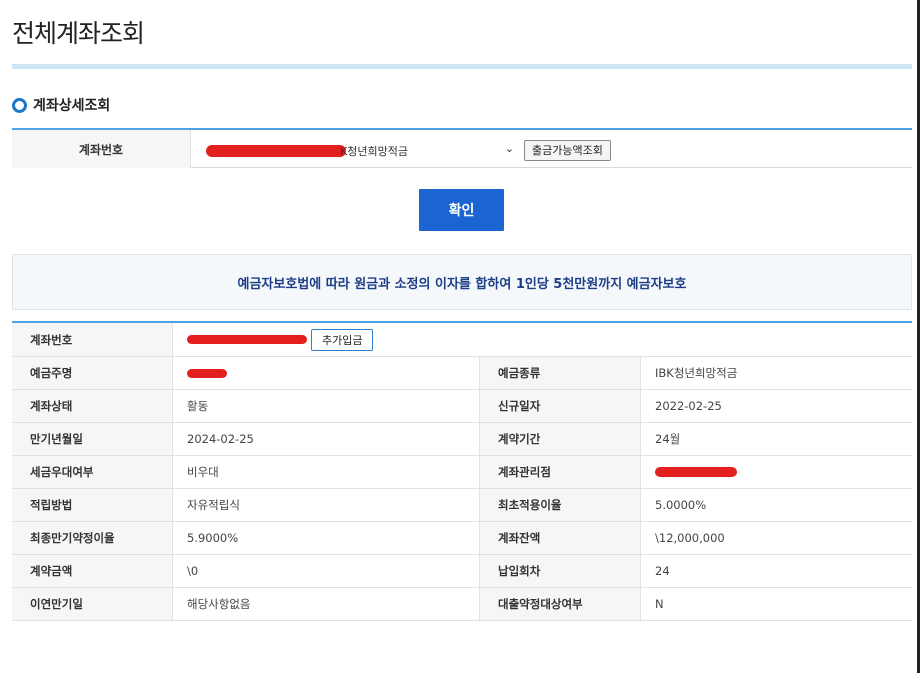 The width and height of the screenshot is (920, 673). What do you see at coordinates (668, 439) in the screenshot?
I see `row-value: 24월` at bounding box center [668, 439].